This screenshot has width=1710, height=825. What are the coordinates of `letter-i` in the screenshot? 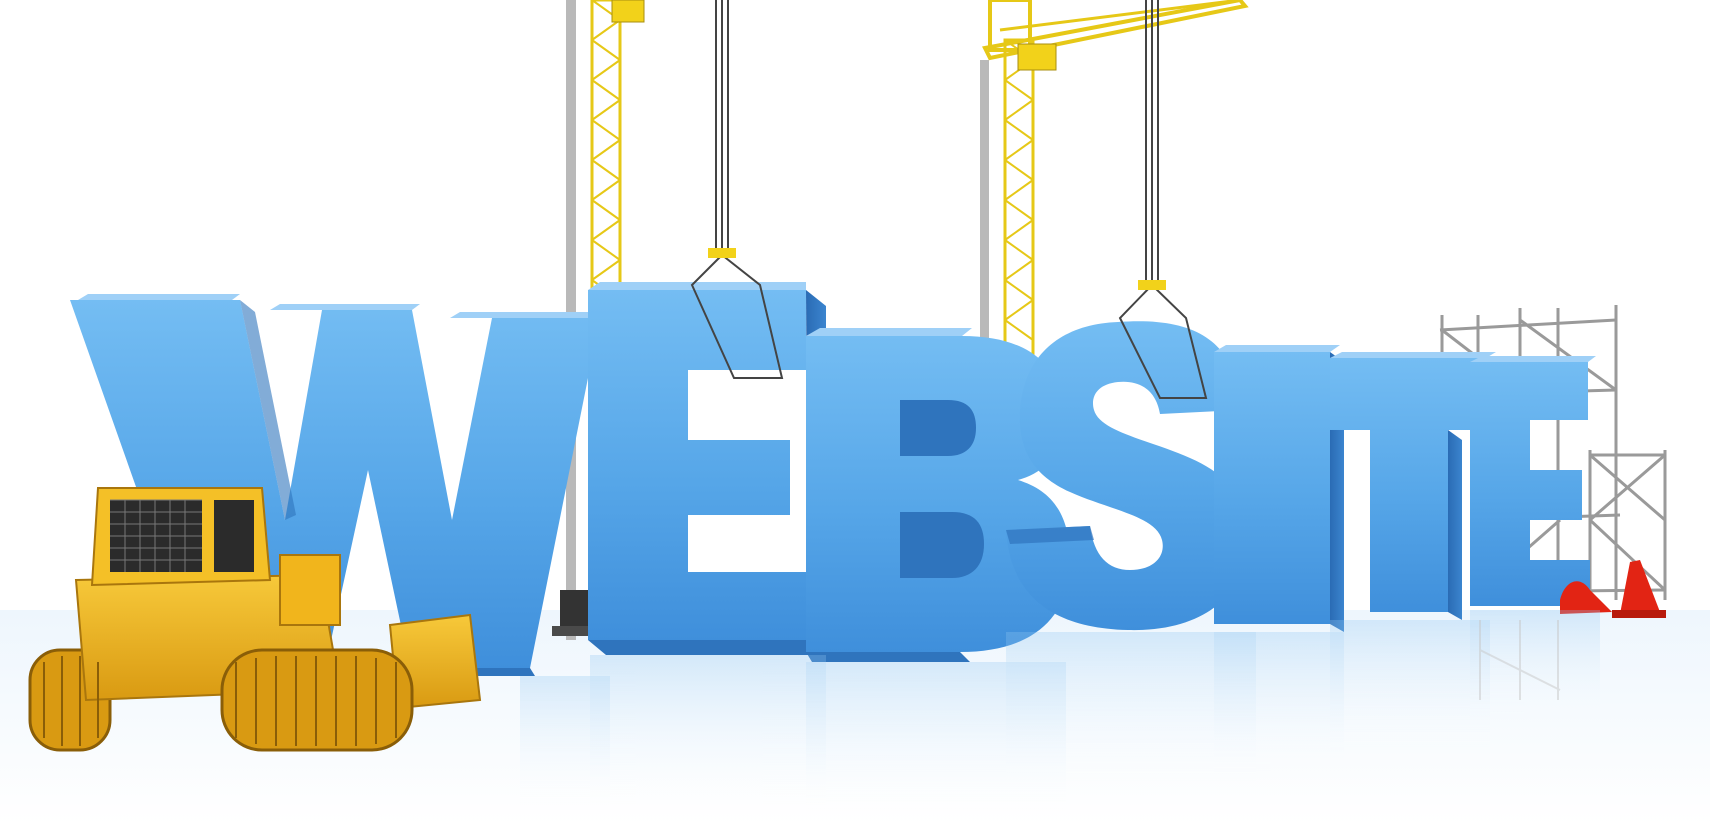 It's located at (1279, 488).